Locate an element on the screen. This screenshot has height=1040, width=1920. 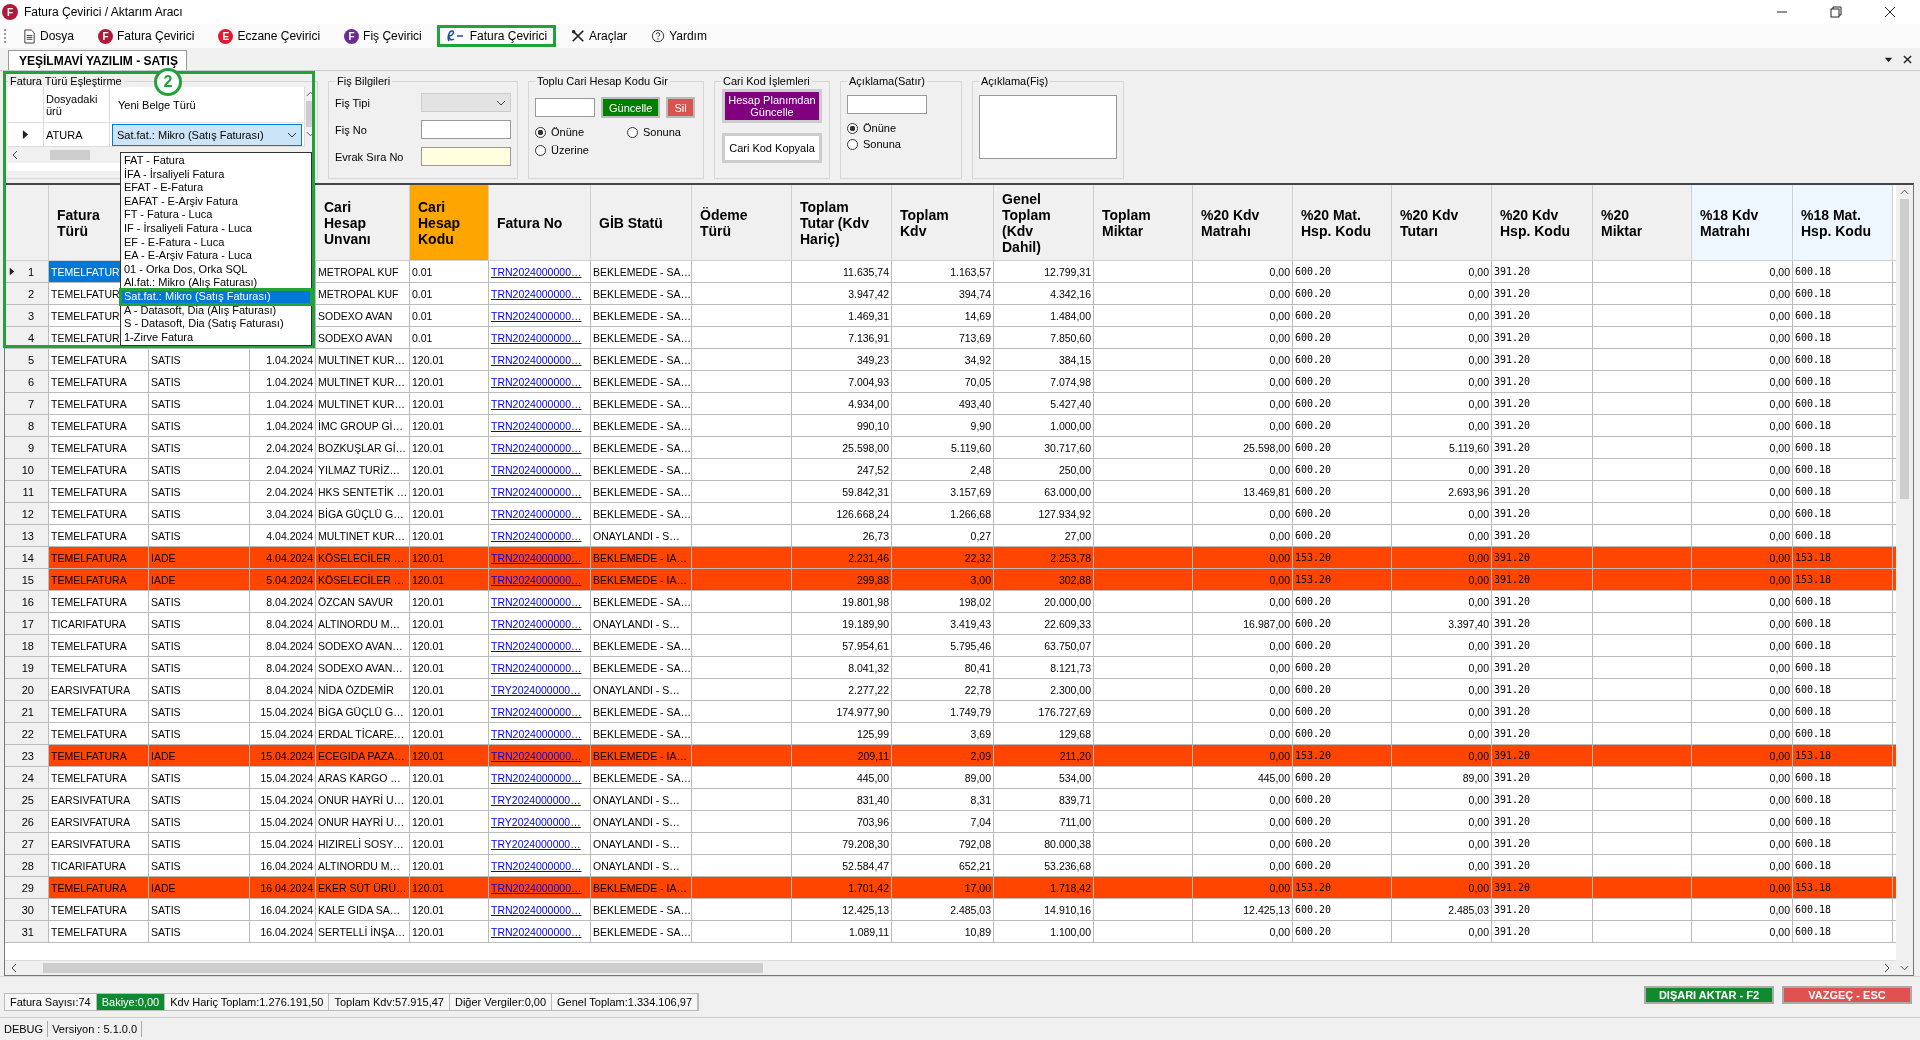
group-title: Açıklama(Satır) is located at coordinates (887, 81).